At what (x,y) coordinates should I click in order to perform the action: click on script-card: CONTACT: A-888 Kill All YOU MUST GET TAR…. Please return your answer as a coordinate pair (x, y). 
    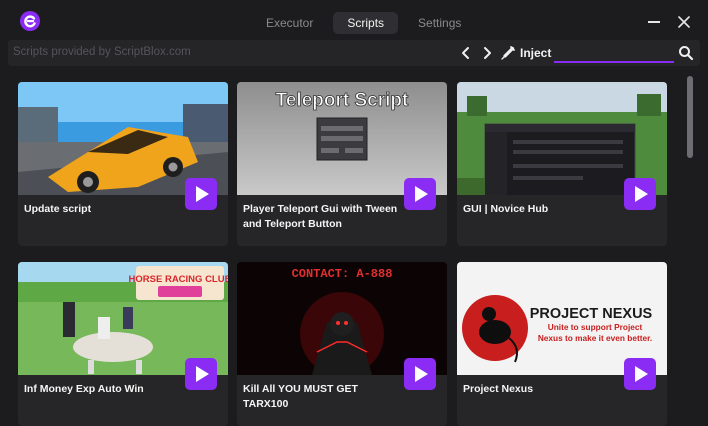
    Looking at the image, I should click on (342, 344).